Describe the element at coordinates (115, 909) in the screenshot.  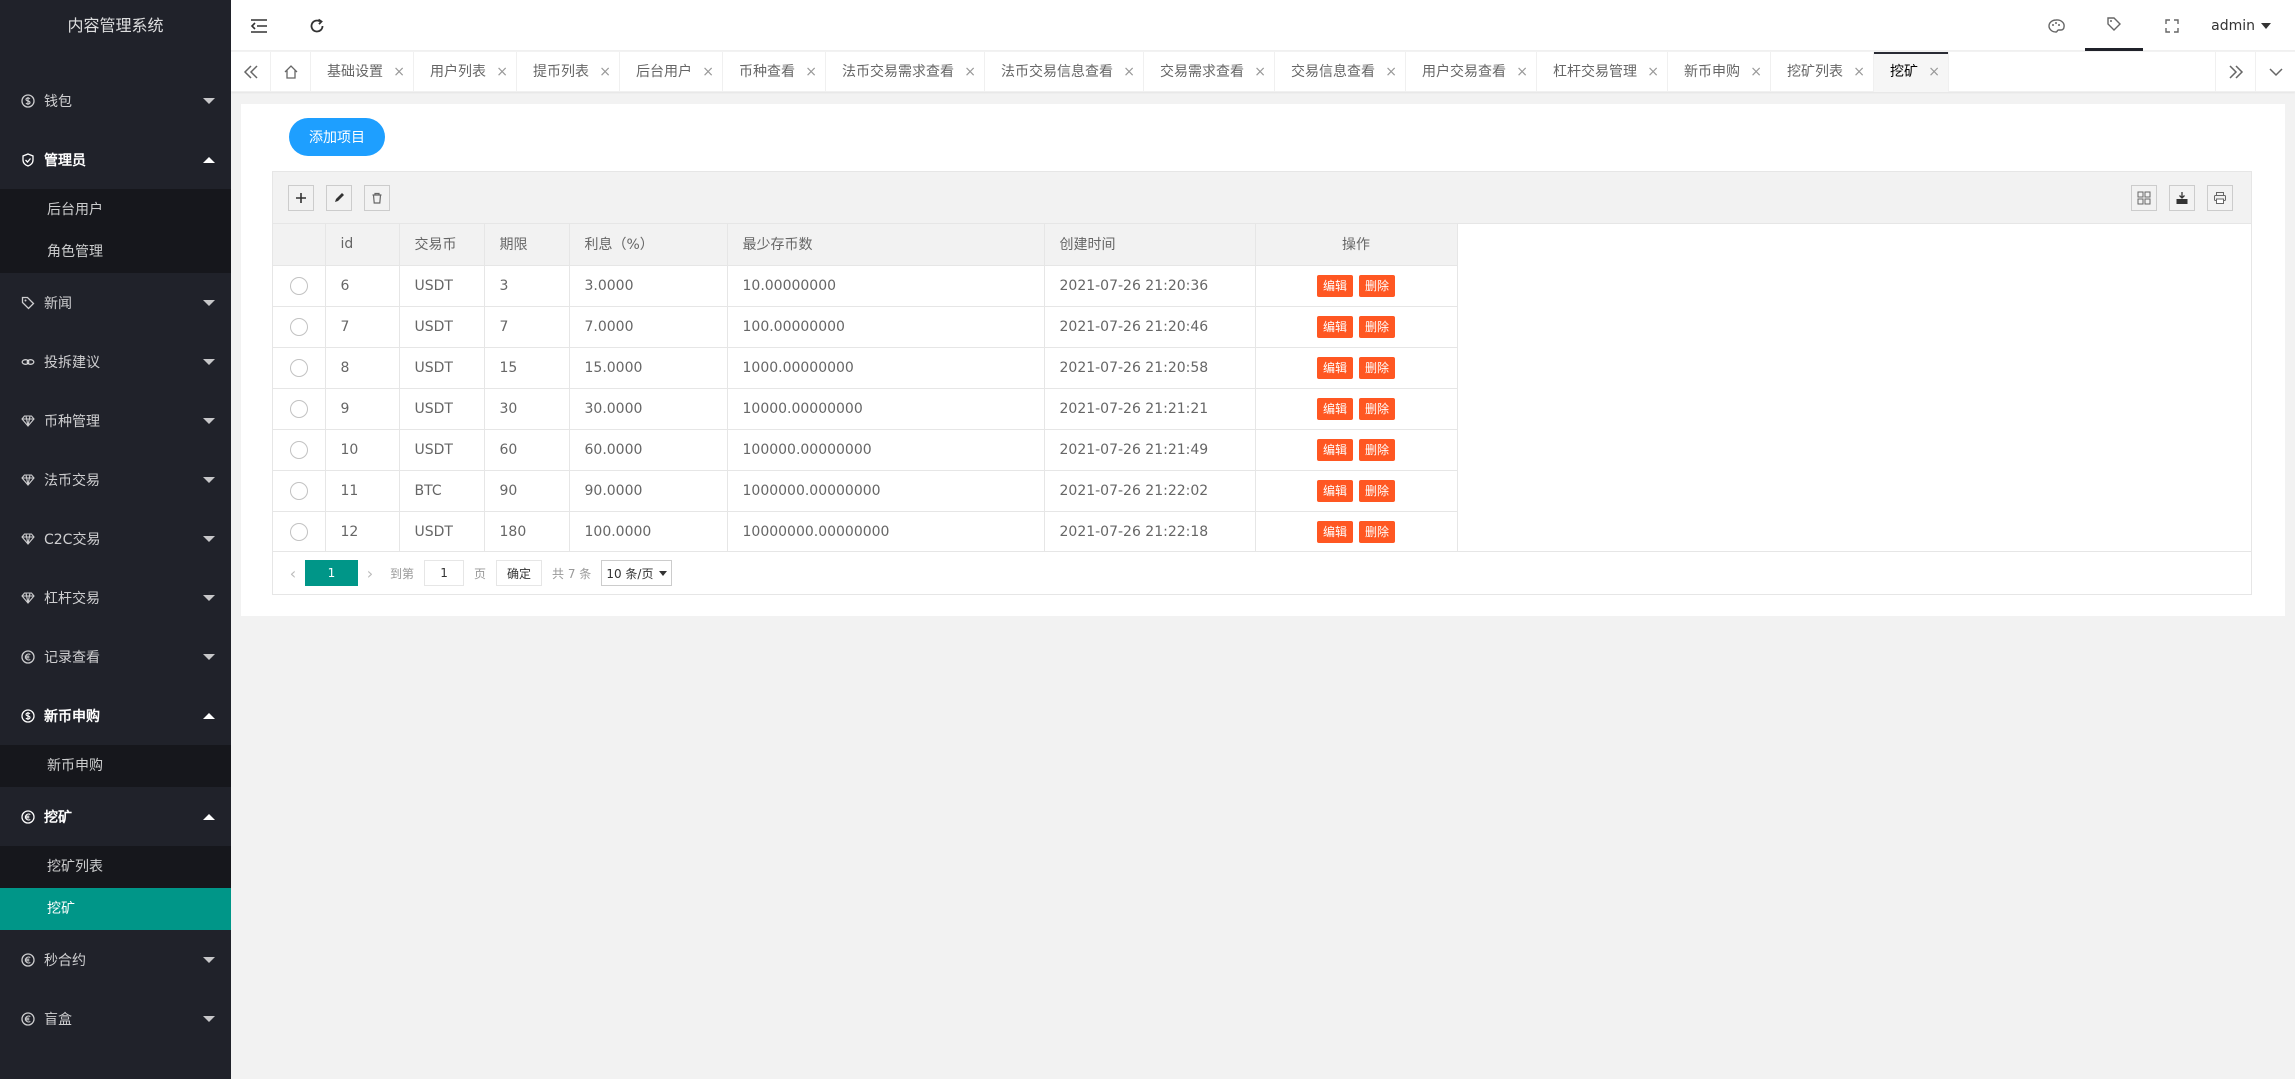
I see `sidebar-subitem: 挖矿` at that location.